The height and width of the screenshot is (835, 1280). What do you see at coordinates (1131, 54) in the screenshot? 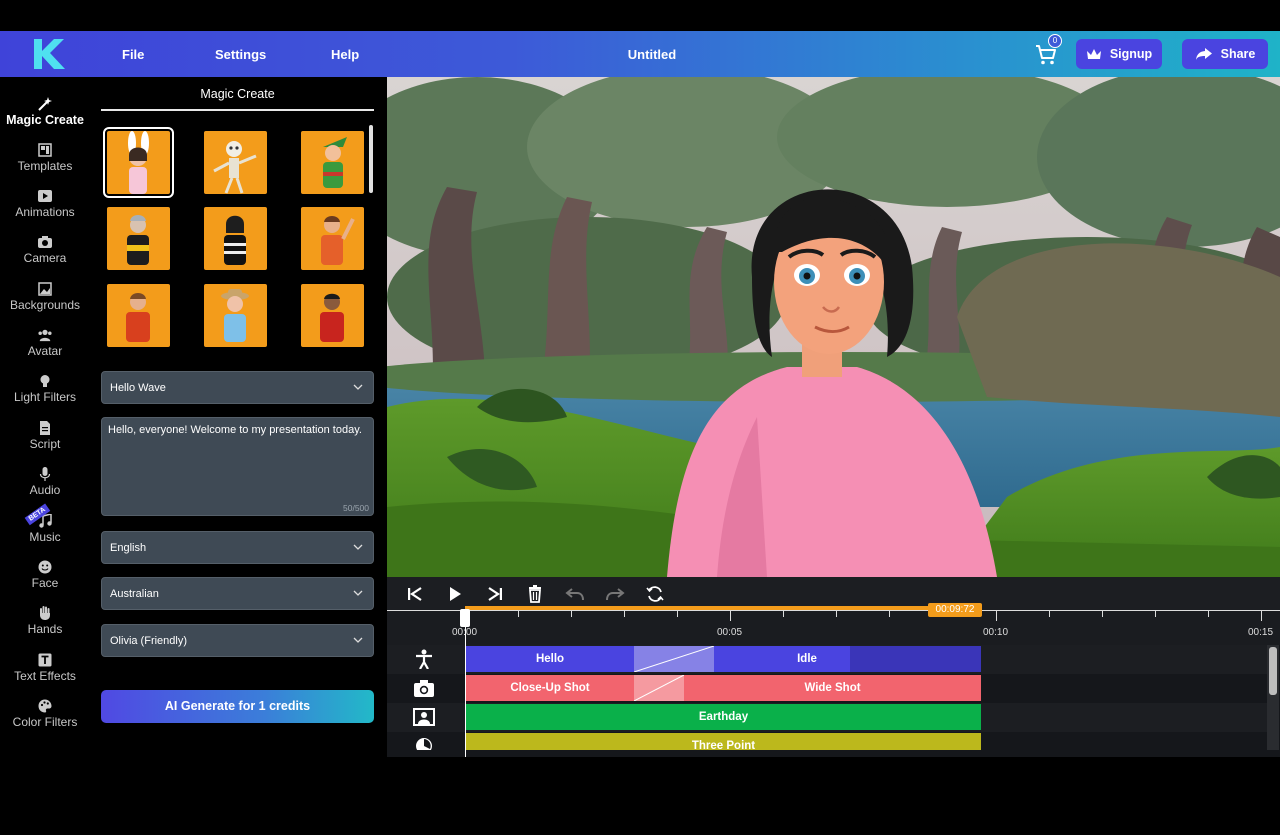
I see `signup-label: Signup` at bounding box center [1131, 54].